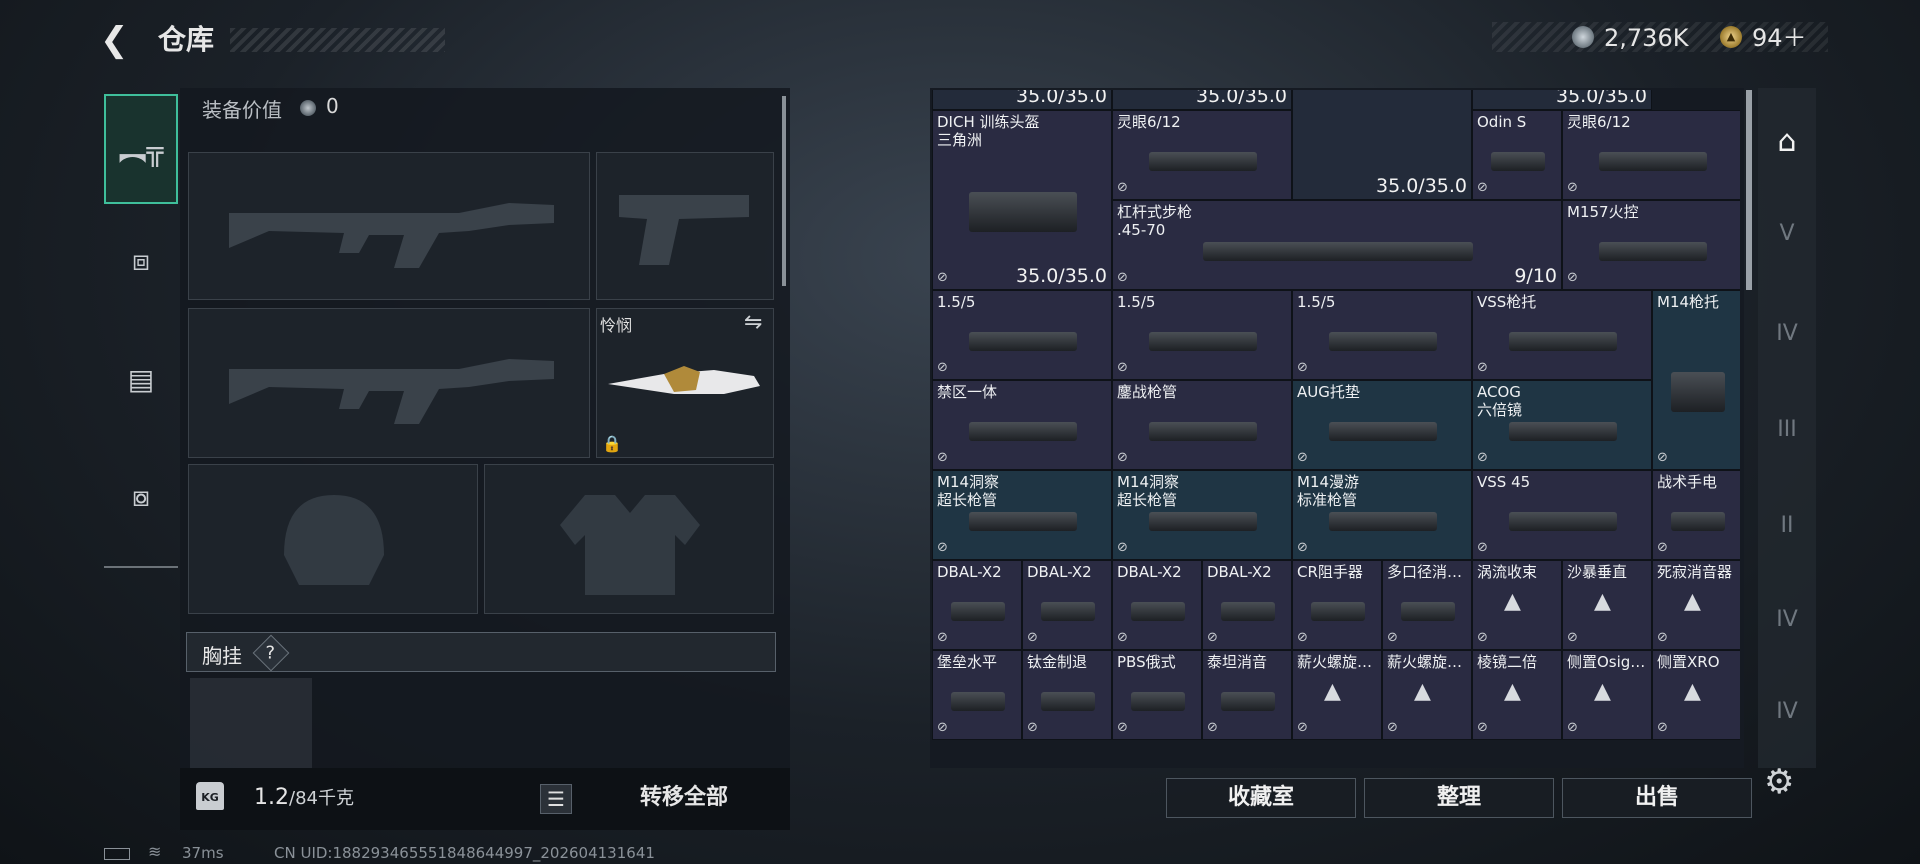 The width and height of the screenshot is (1920, 864). I want to click on item-multi-cal: 多口径消… ⊘, so click(1427, 605).